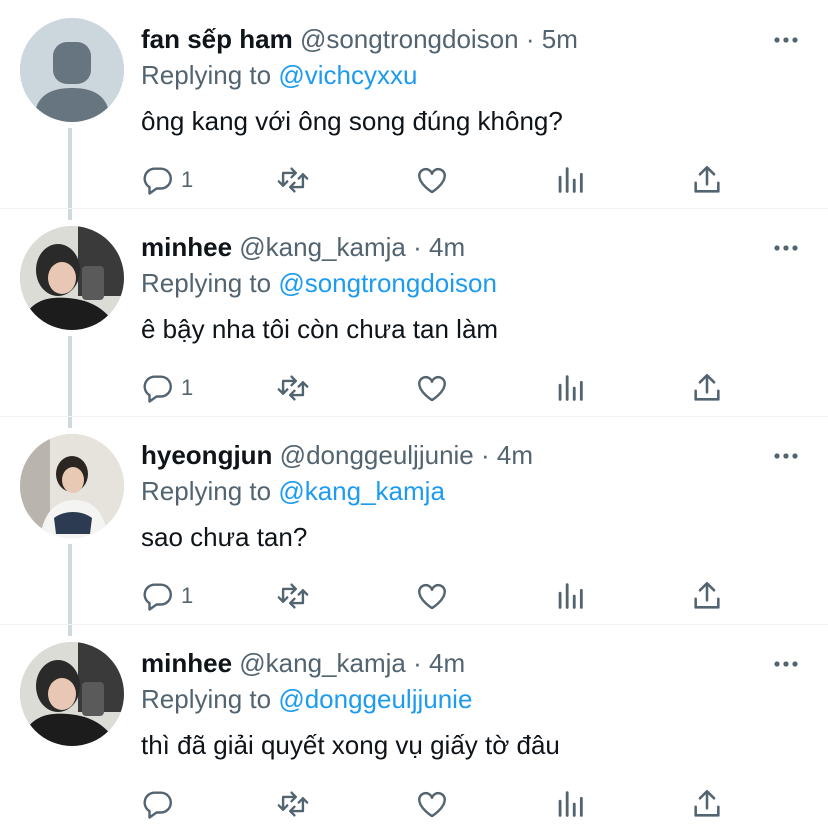 This screenshot has height=838, width=828. I want to click on tweet-header: hyeongjun @donggeuljjunie · 4m, so click(337, 455).